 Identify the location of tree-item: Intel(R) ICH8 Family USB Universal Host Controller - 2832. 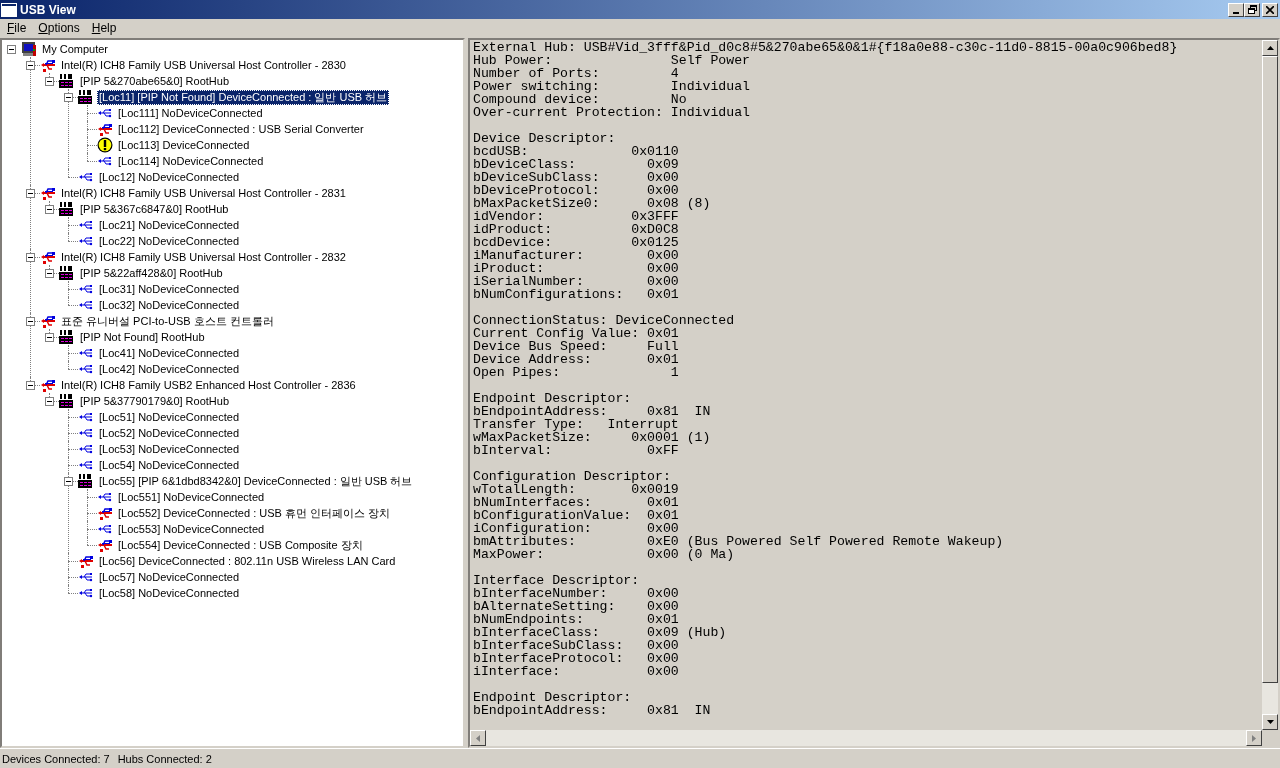
(203, 257).